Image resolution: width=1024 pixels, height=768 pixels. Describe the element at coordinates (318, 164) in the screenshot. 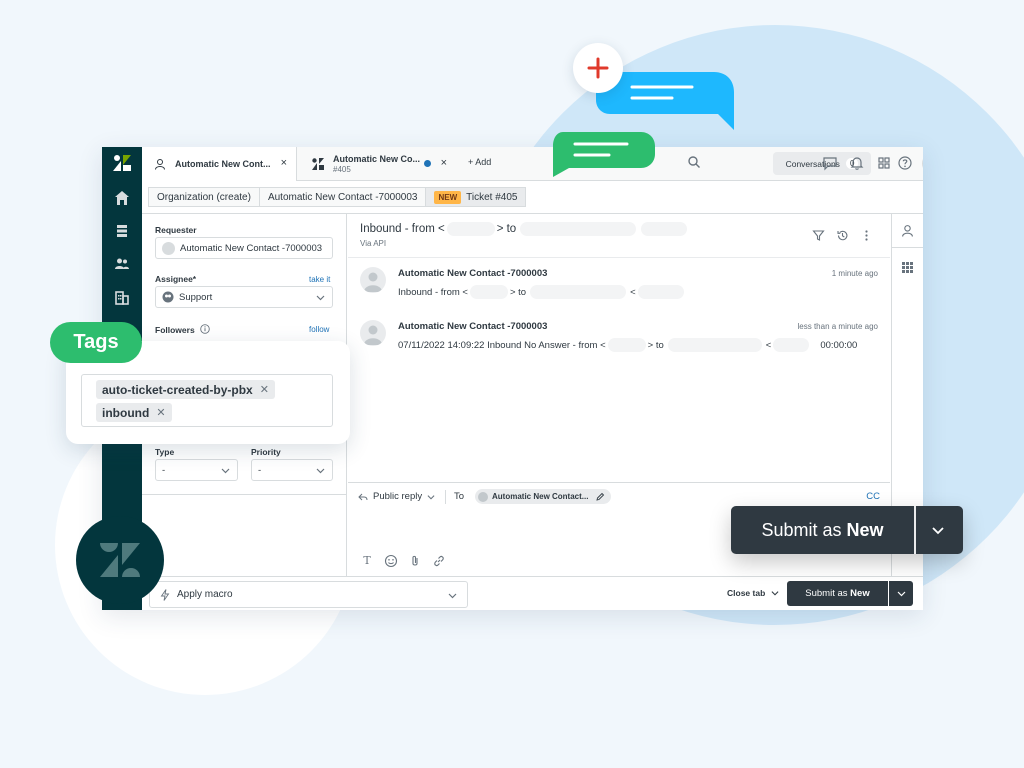

I see `ticket-icon` at that location.